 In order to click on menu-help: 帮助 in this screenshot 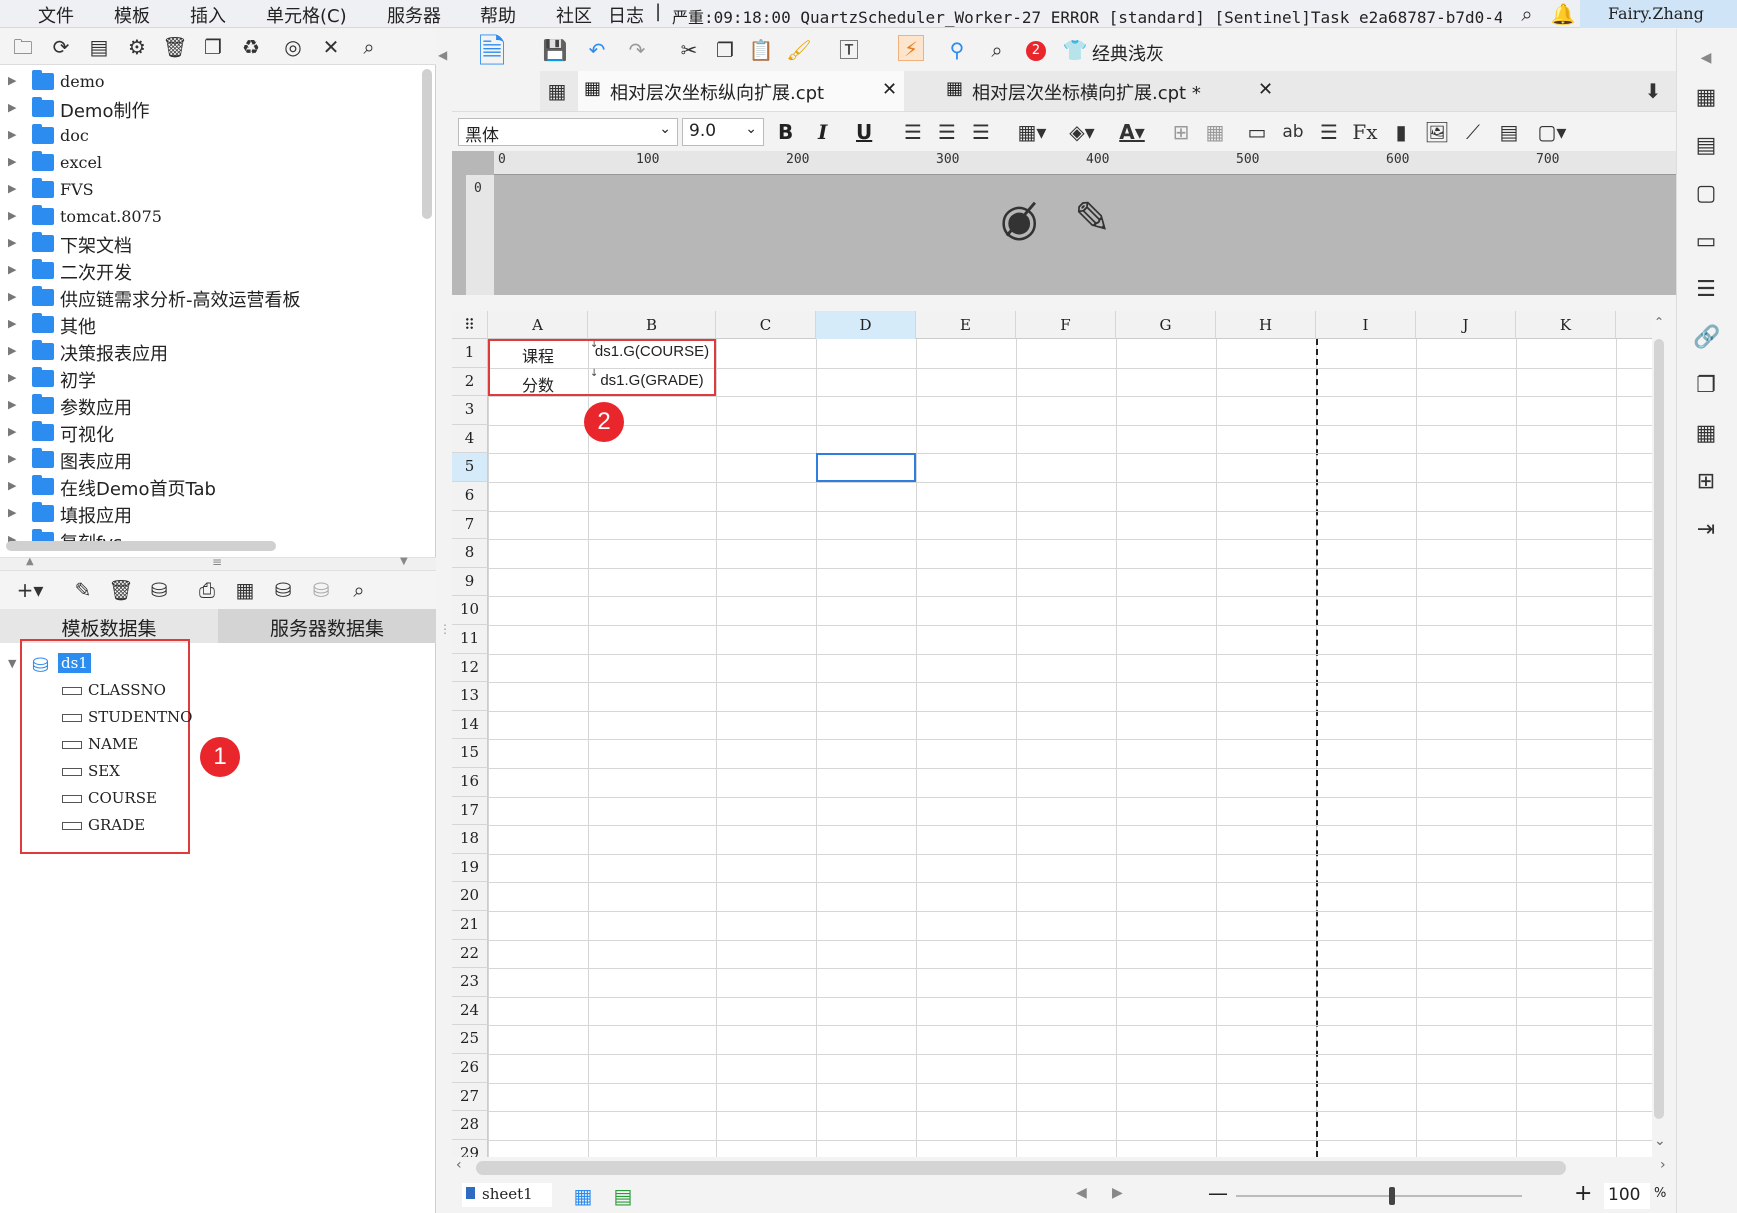, I will do `click(498, 15)`.